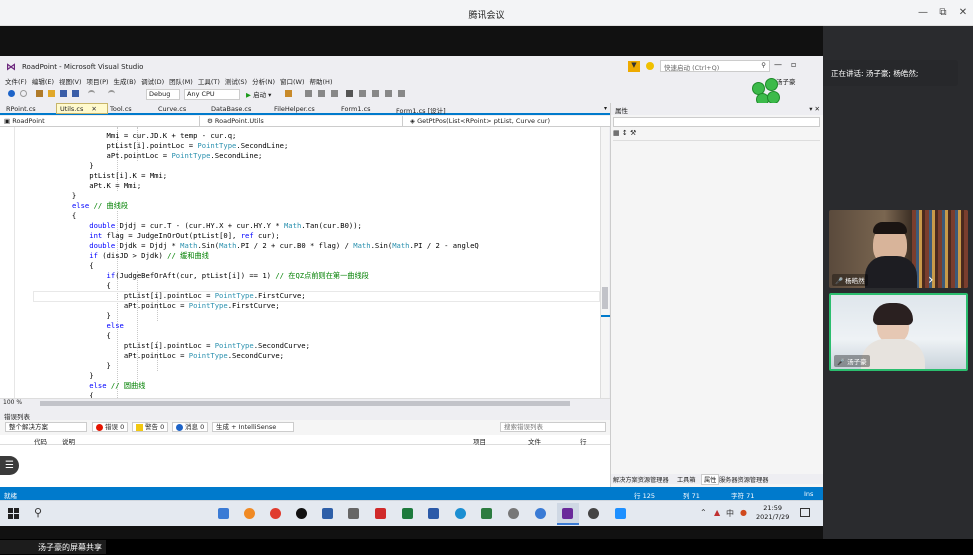 Image resolution: width=973 pixels, height=555 pixels. Describe the element at coordinates (181, 81) in the screenshot. I see `menu-team: 团队(M)` at that location.